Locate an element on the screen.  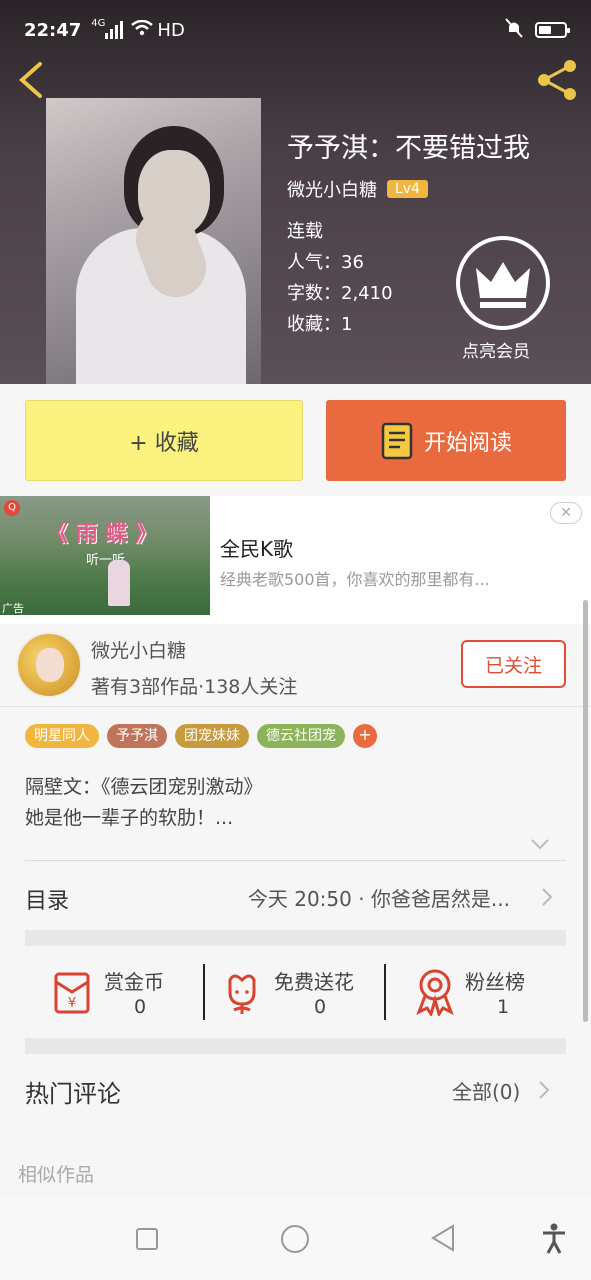
book-meta: 连载 人气：36 字数：2,410 收藏：1 is located at coordinates (340, 278).